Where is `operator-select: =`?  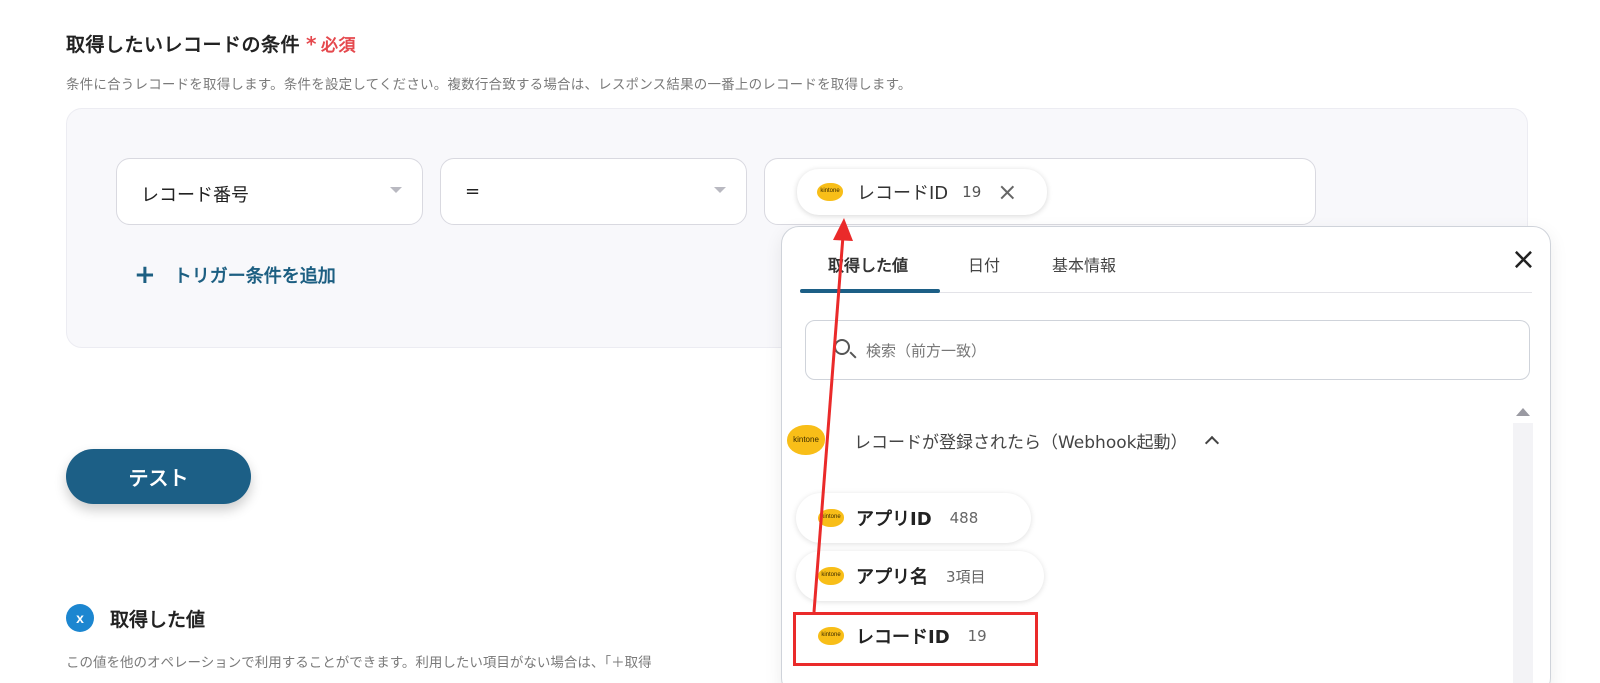
operator-select: = is located at coordinates (593, 191).